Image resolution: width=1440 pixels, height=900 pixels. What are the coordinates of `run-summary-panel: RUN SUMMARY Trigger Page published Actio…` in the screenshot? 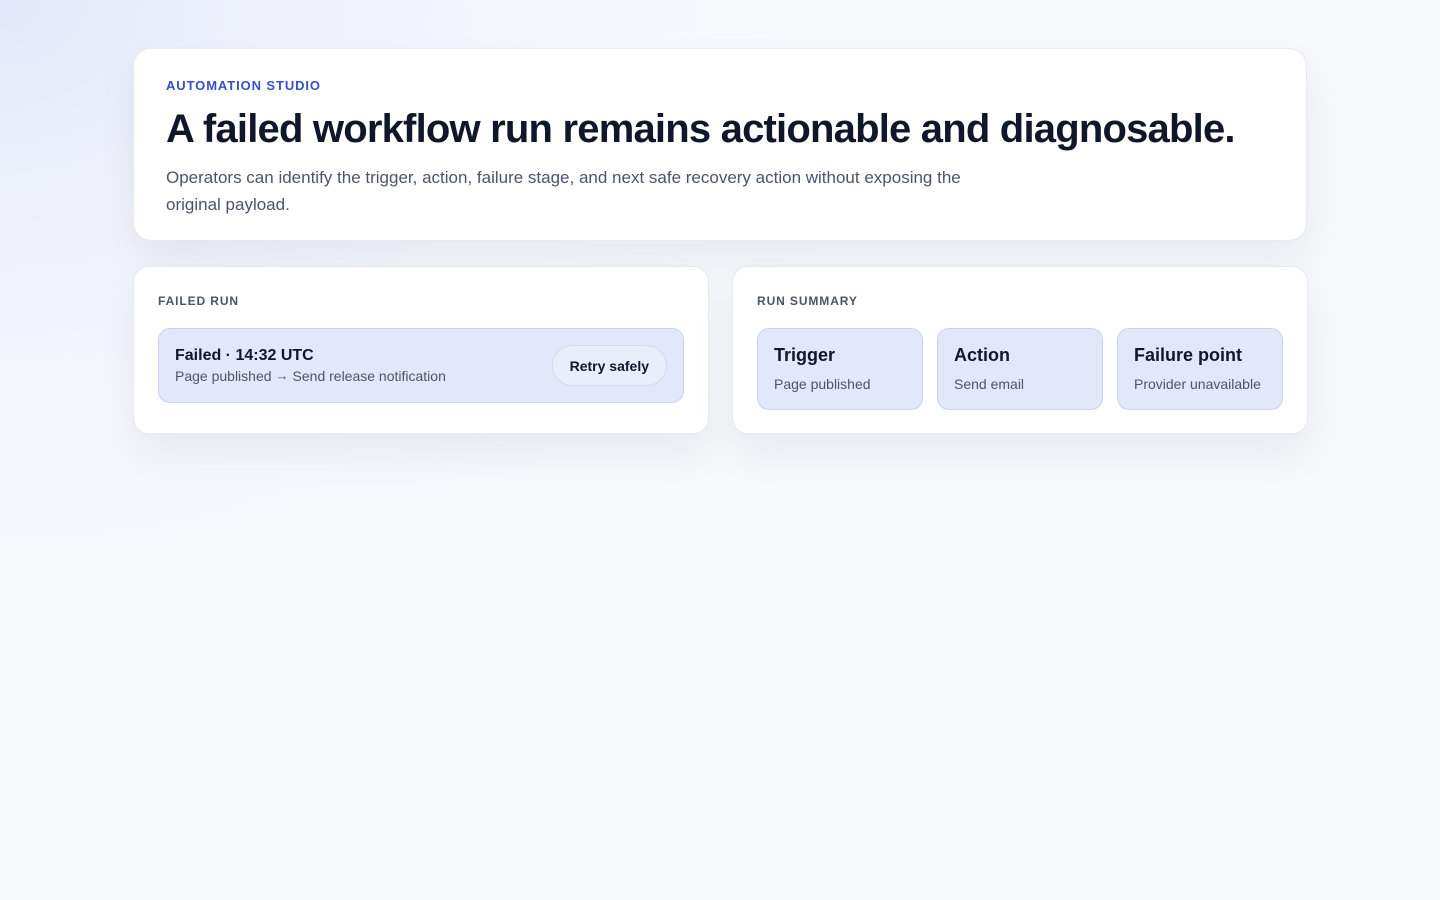 It's located at (1020, 350).